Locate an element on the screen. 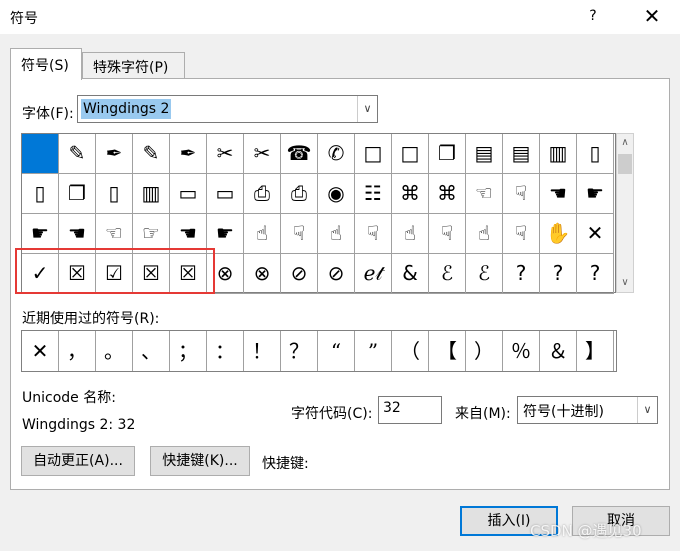 This screenshot has height=551, width=680. recent-symbol-cell: ， is located at coordinates (77, 351).